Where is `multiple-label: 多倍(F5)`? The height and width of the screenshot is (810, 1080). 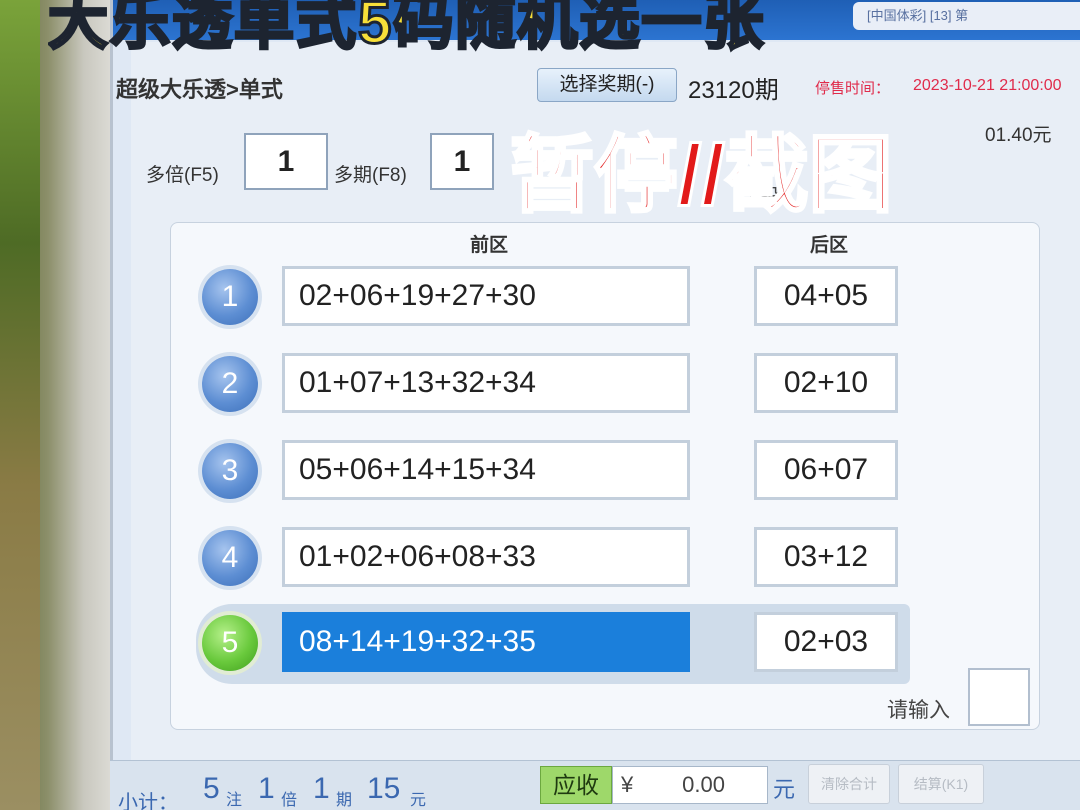
multiple-label: 多倍(F5) is located at coordinates (182, 175).